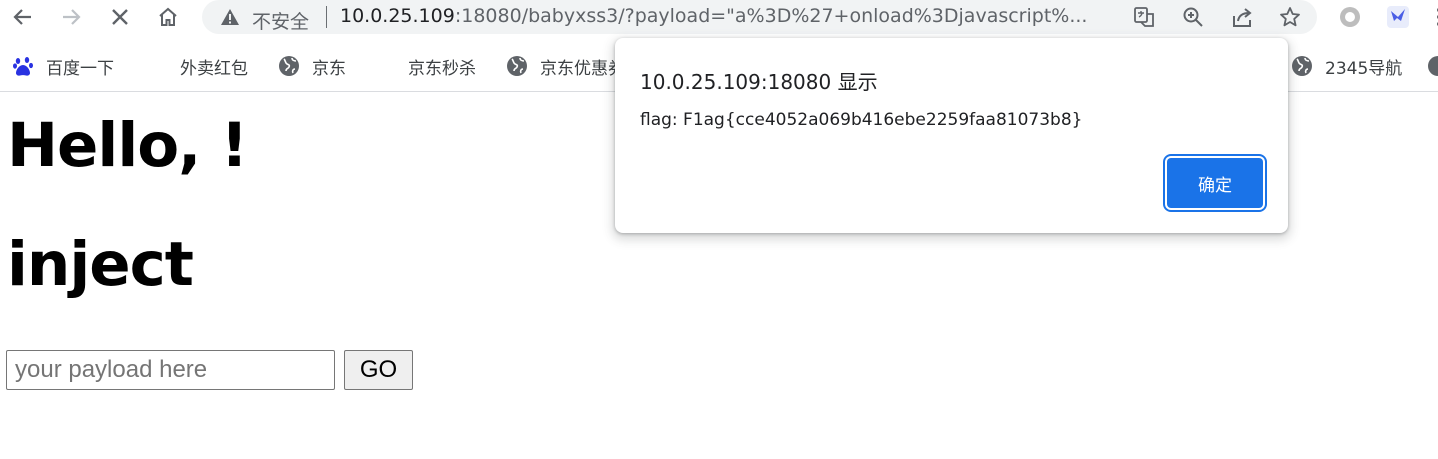  I want to click on star-icon, so click(1290, 17).